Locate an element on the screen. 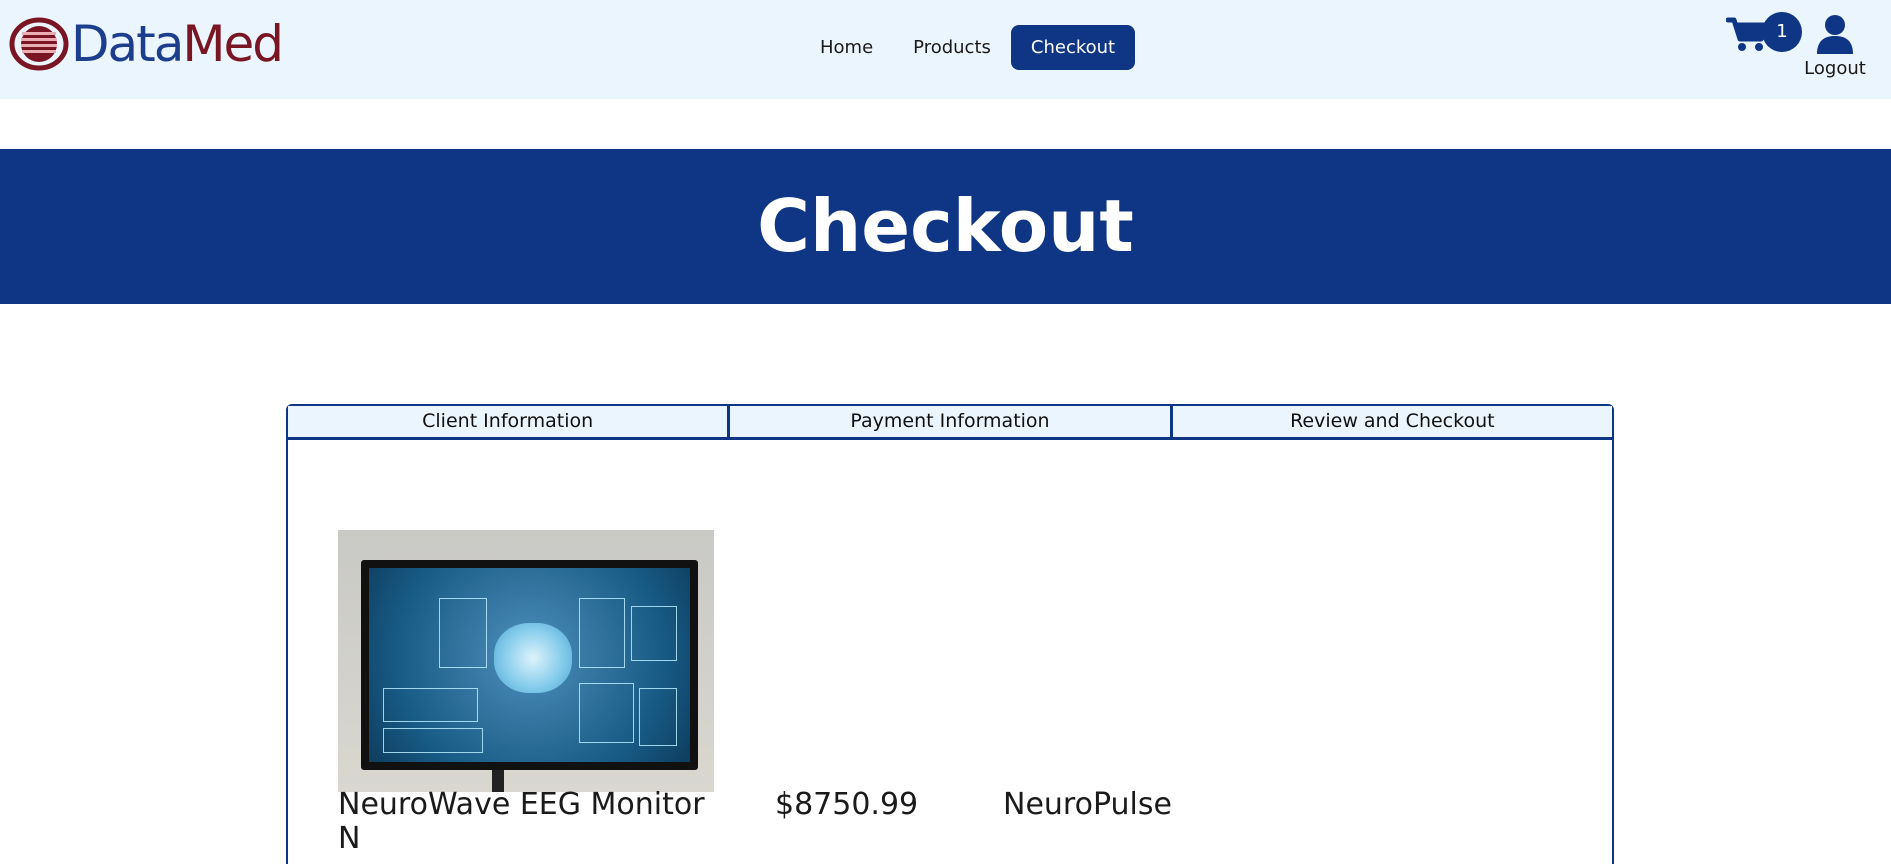  tab-payment-information: Payment Information is located at coordinates (951, 421).